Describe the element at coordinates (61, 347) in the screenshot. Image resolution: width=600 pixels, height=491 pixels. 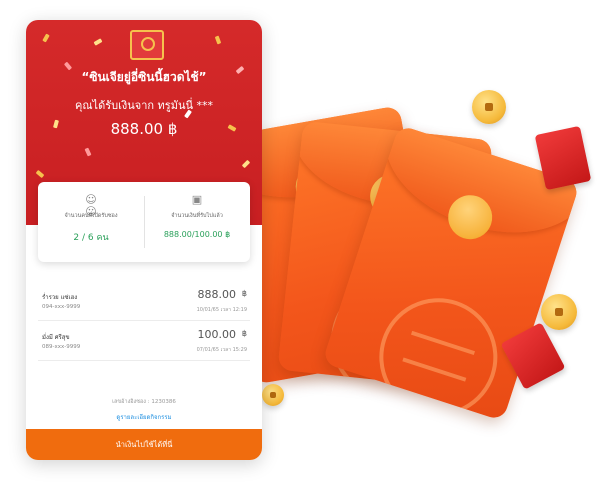
I see `recipient-phone: 089-xxx-9999` at that location.